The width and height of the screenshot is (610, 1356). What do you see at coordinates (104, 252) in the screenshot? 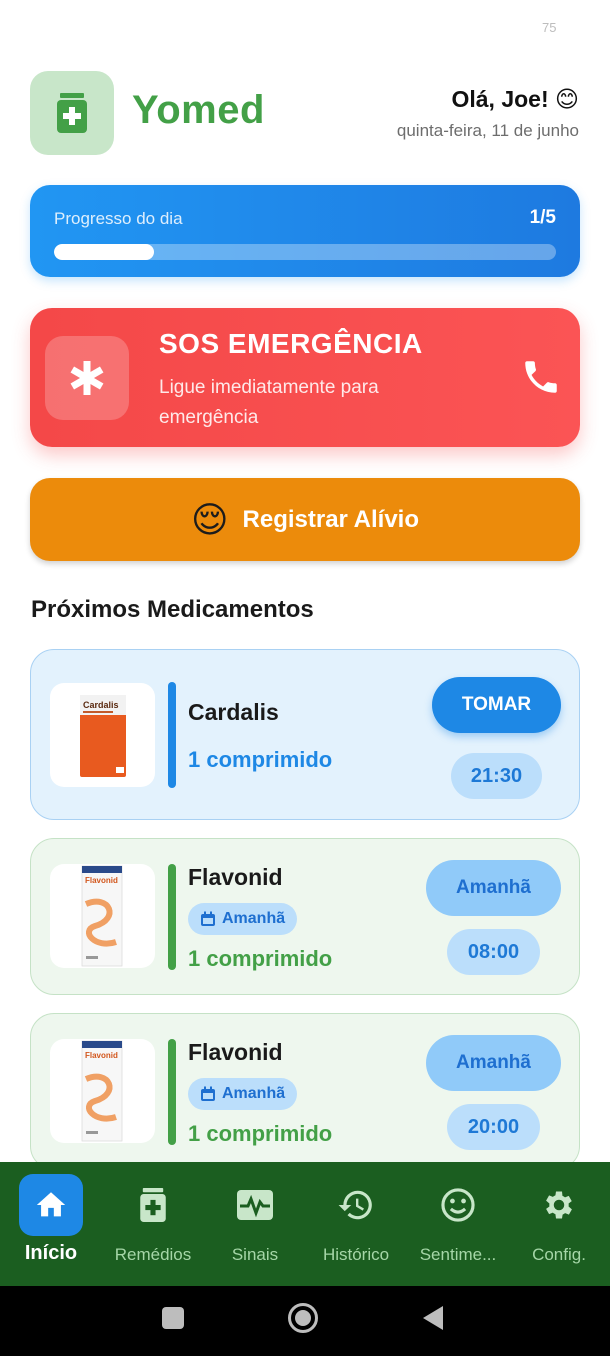
I see `progress-fill` at bounding box center [104, 252].